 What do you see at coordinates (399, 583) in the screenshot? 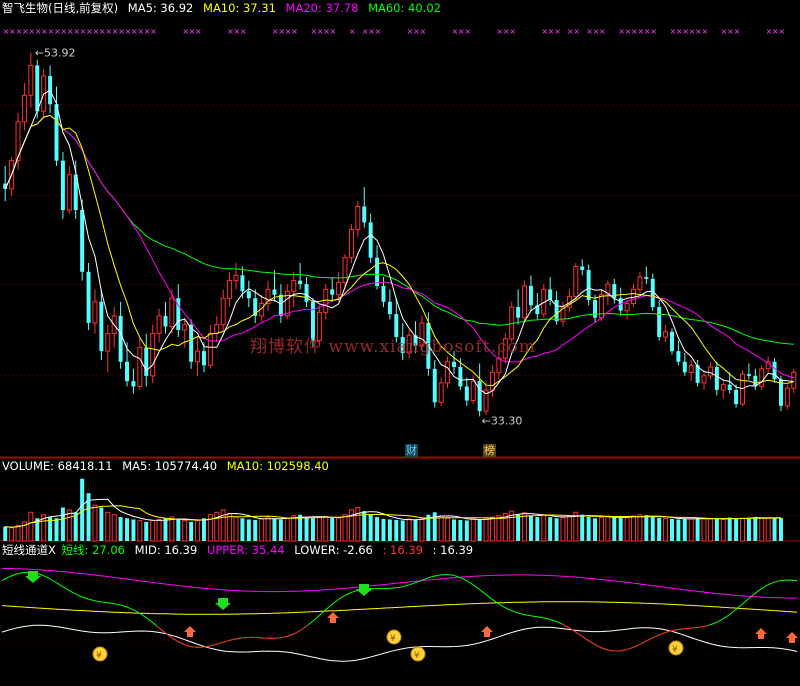
I see `upper-line` at bounding box center [399, 583].